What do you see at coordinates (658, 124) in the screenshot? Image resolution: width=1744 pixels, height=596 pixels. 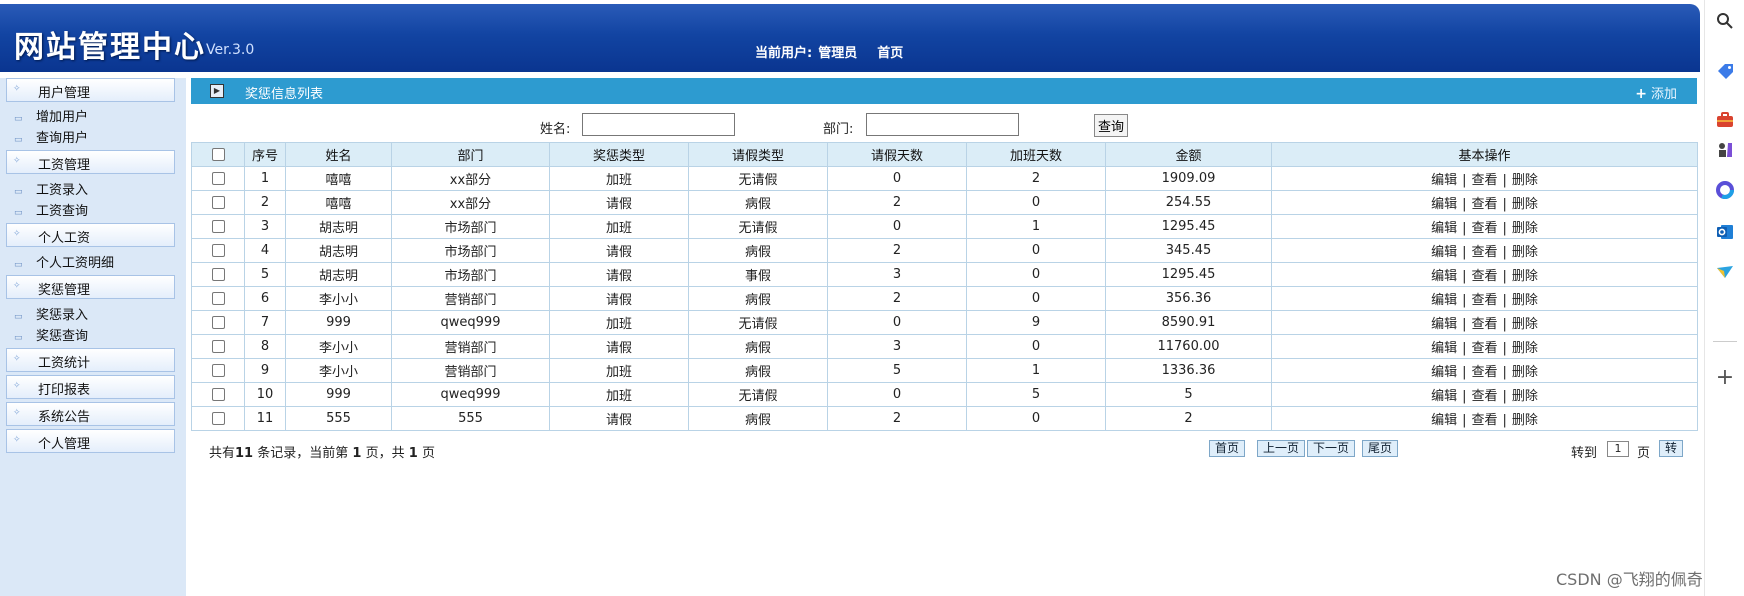 I see `name-input` at bounding box center [658, 124].